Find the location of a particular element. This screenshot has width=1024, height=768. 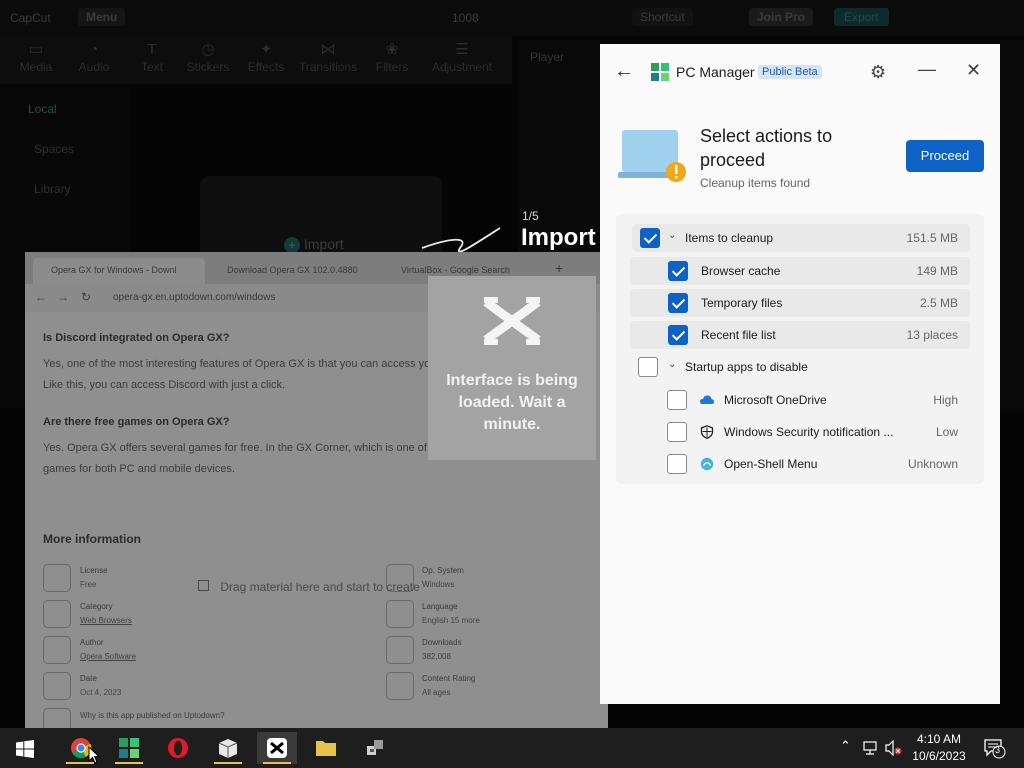

shield-icon is located at coordinates (707, 432).